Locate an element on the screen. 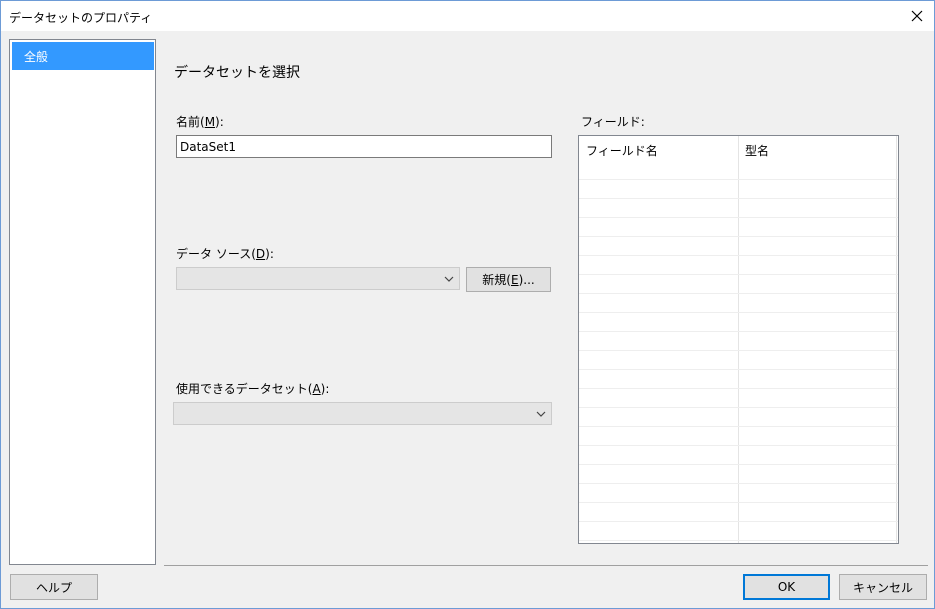 The width and height of the screenshot is (935, 609). title-bar: データセットのプロパティ is located at coordinates (467, 16).